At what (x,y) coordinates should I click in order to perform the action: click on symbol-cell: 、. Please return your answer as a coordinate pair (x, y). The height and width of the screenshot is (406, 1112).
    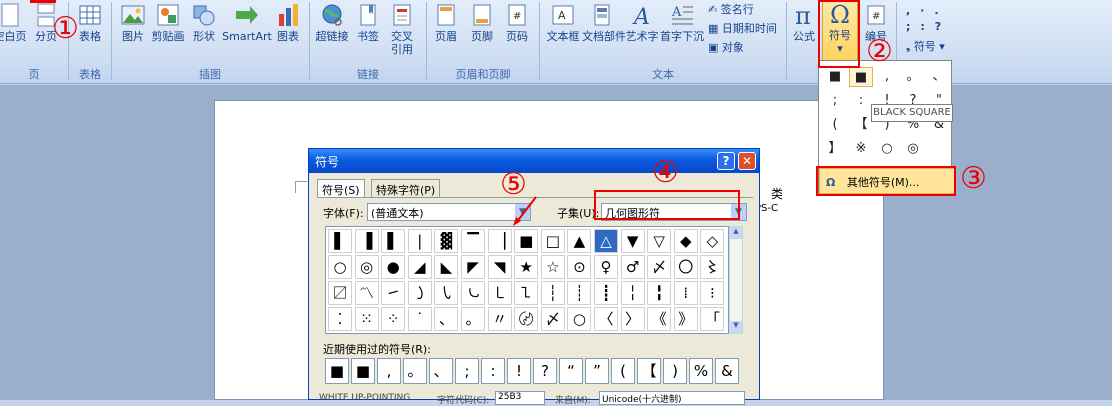
    Looking at the image, I should click on (446, 319).